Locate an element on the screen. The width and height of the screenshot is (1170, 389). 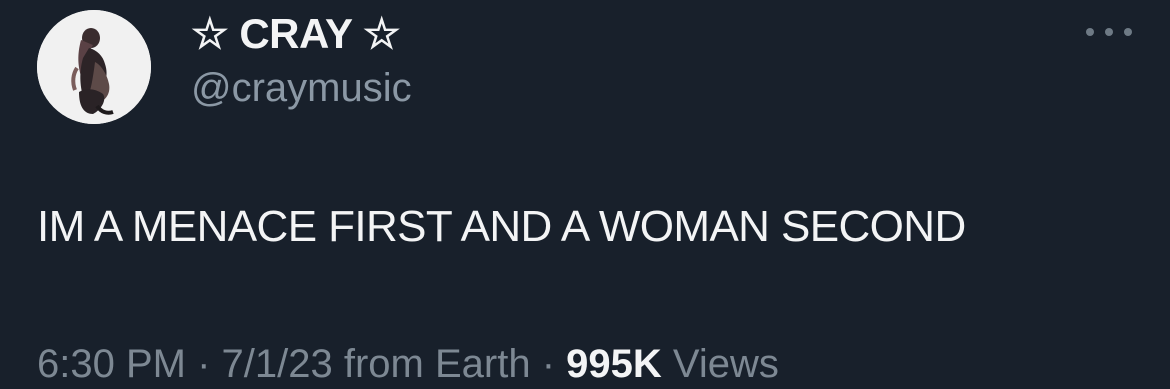
display-name: ☆ CRAY ☆ is located at coordinates (296, 33).